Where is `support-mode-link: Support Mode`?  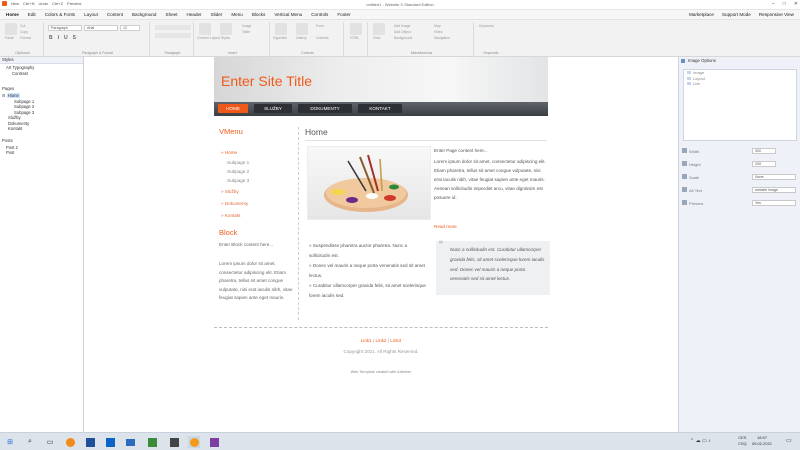
support-mode-link: Support Mode is located at coordinates (736, 14).